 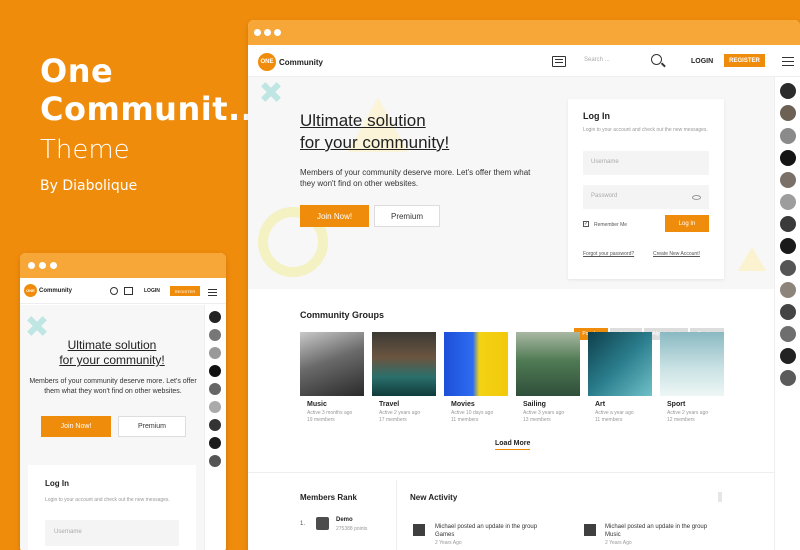 What do you see at coordinates (30, 290) in the screenshot?
I see `logo-badge: ONE` at bounding box center [30, 290].